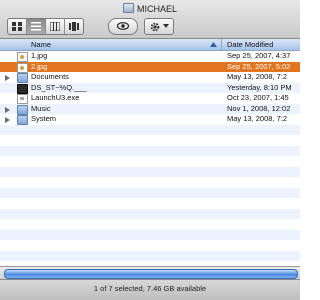 The width and height of the screenshot is (320, 300). Describe the element at coordinates (41, 108) in the screenshot. I see `file-name: Music` at that location.